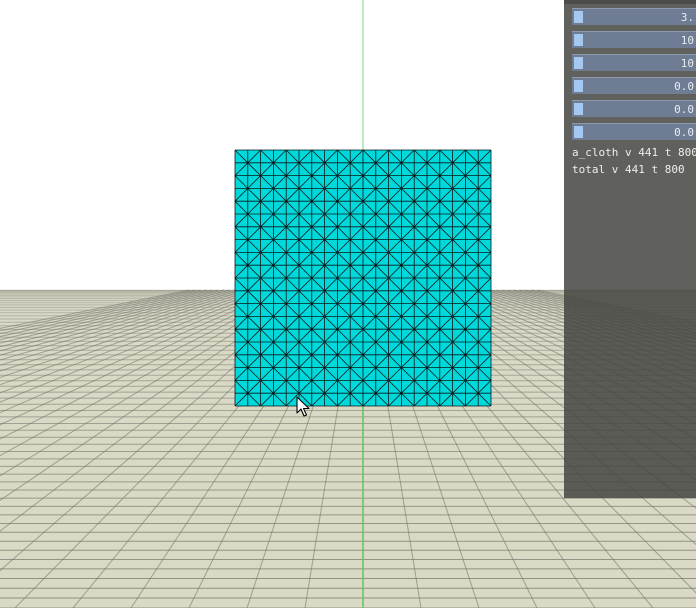 The width and height of the screenshot is (696, 608). What do you see at coordinates (628, 169) in the screenshot?
I see `stat-line-total: total v 441 t 800` at bounding box center [628, 169].